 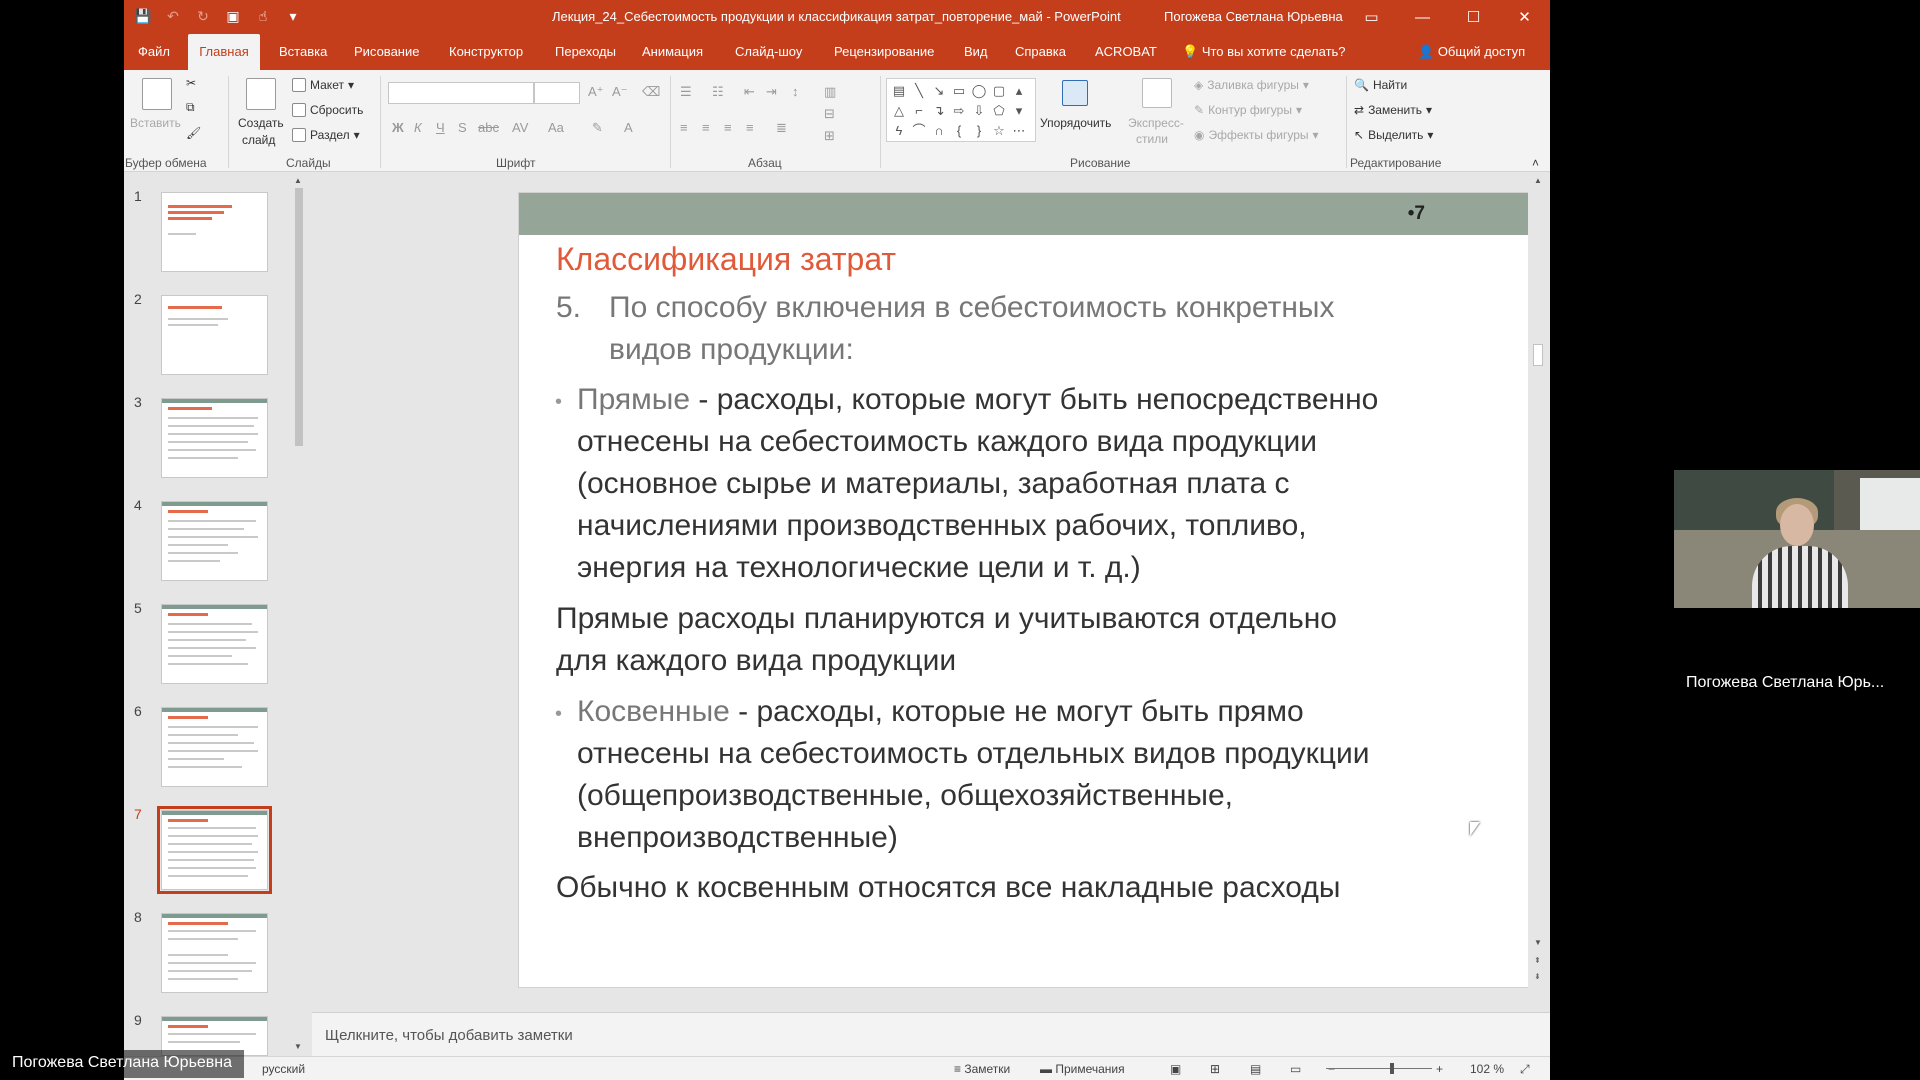 What do you see at coordinates (1535, 163) in the screenshot?
I see `collapse-ribbon-icon: ˄` at bounding box center [1535, 163].